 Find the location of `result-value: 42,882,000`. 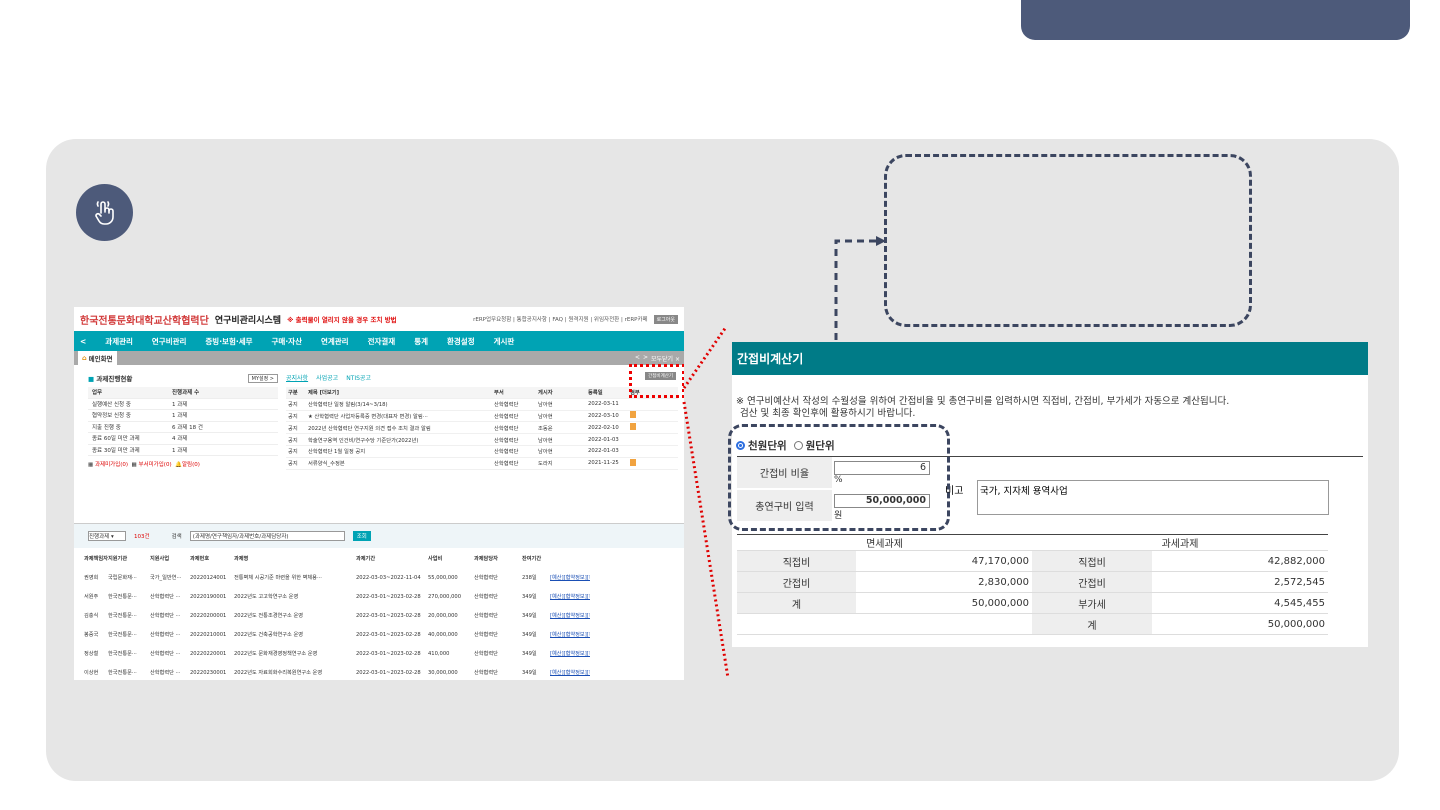

result-value: 42,882,000 is located at coordinates (1296, 561).